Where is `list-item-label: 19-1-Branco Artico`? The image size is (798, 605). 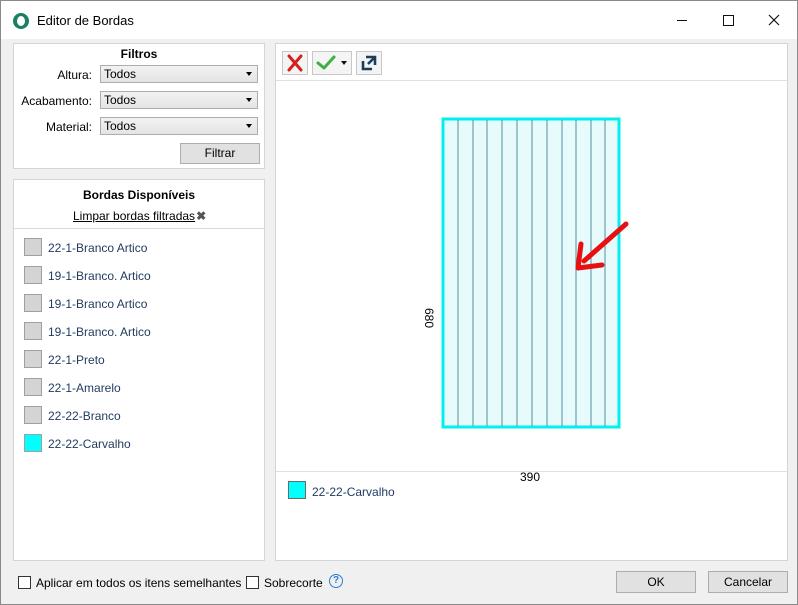
list-item-label: 19-1-Branco Artico is located at coordinates (98, 304).